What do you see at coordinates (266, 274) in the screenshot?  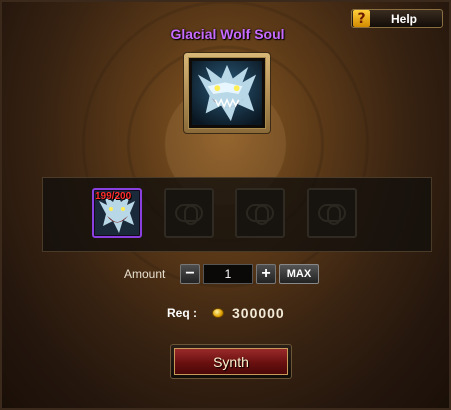 I see `increase-amount-button: +` at bounding box center [266, 274].